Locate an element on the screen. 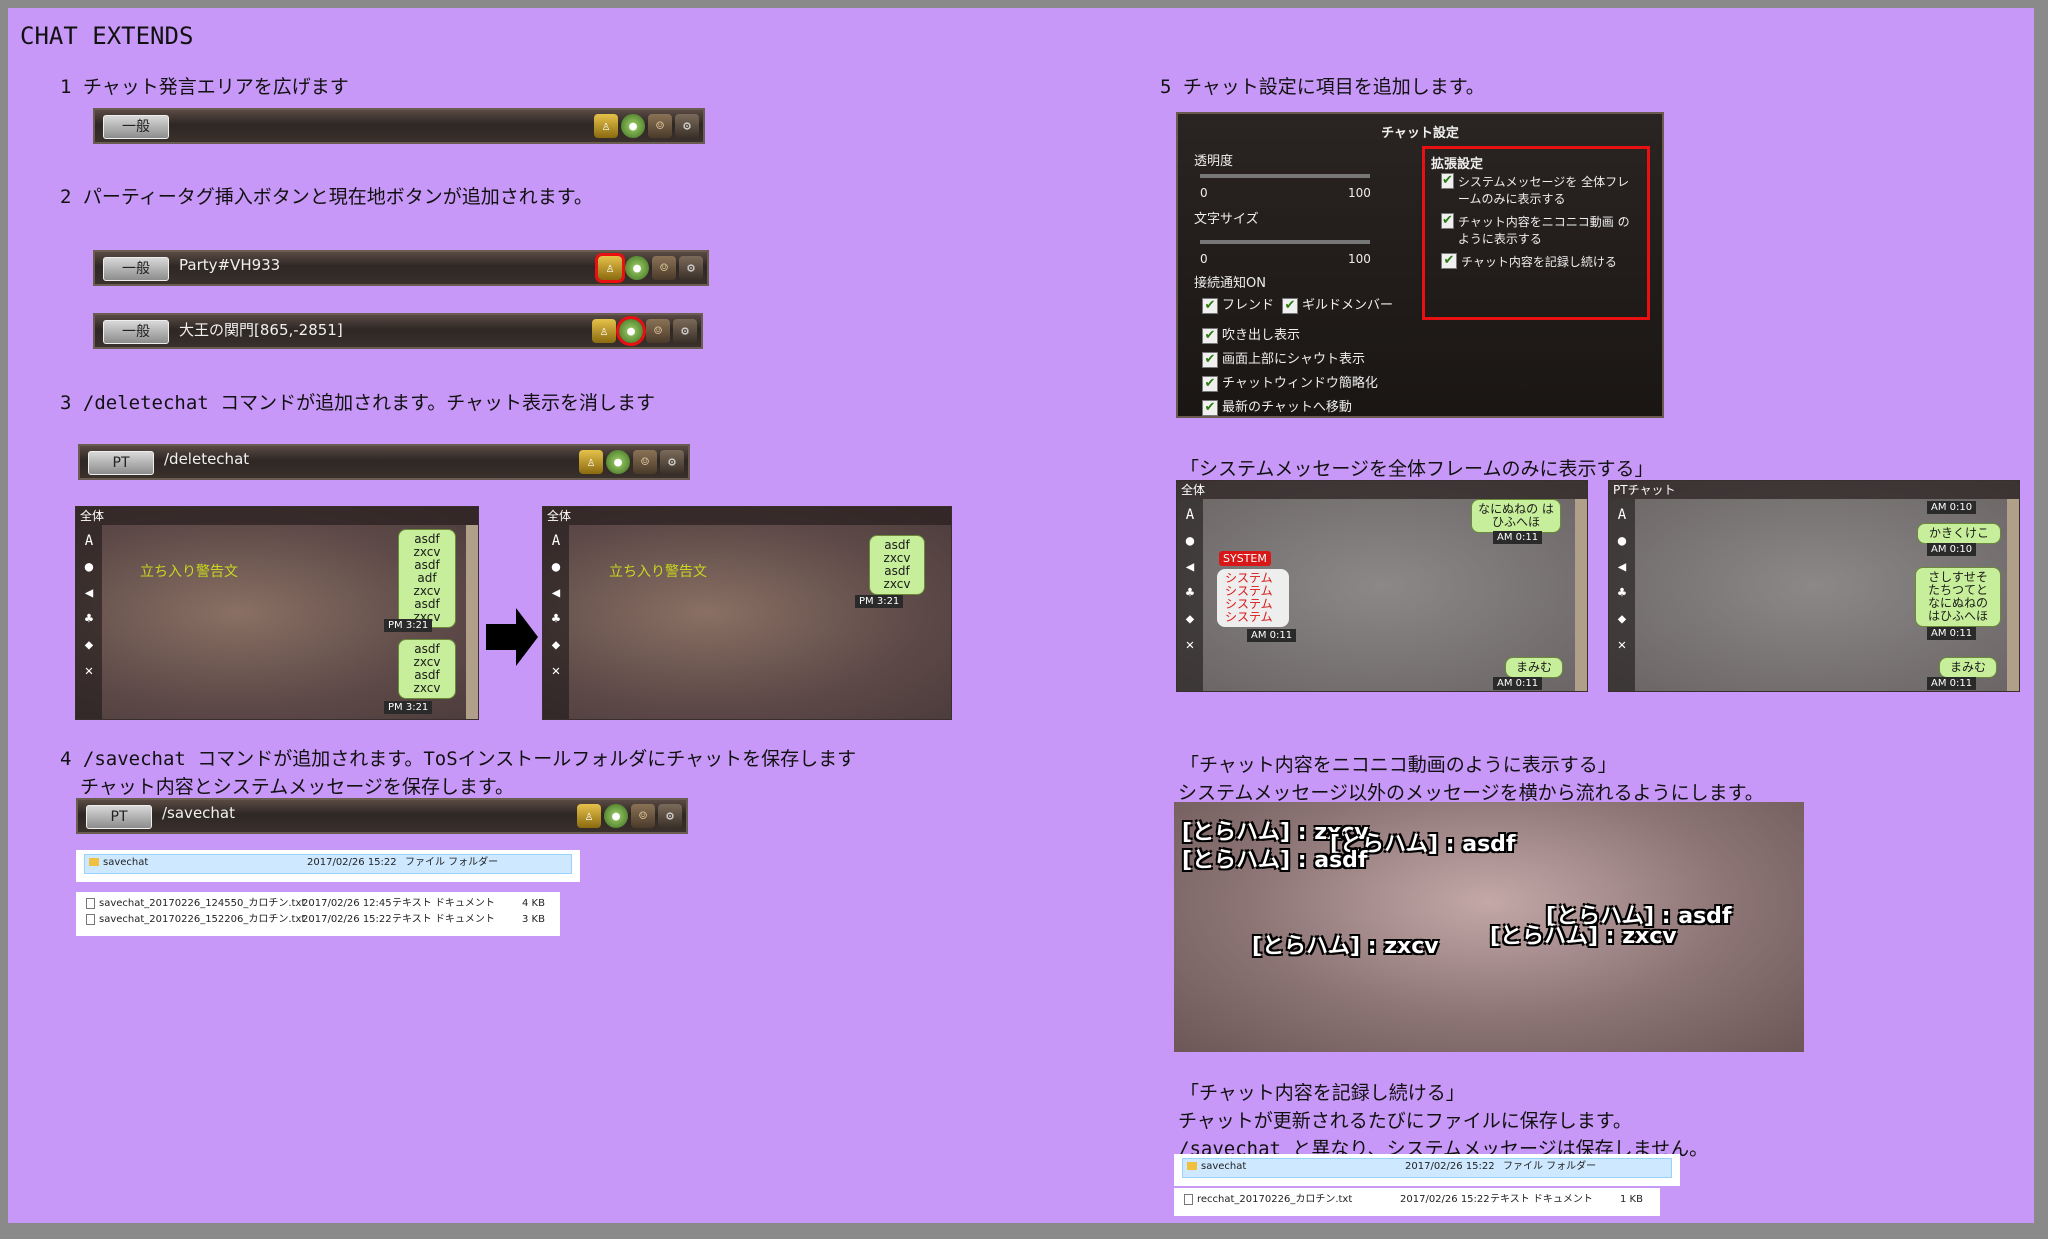  chat-input: Party#VH933 is located at coordinates (229, 265).